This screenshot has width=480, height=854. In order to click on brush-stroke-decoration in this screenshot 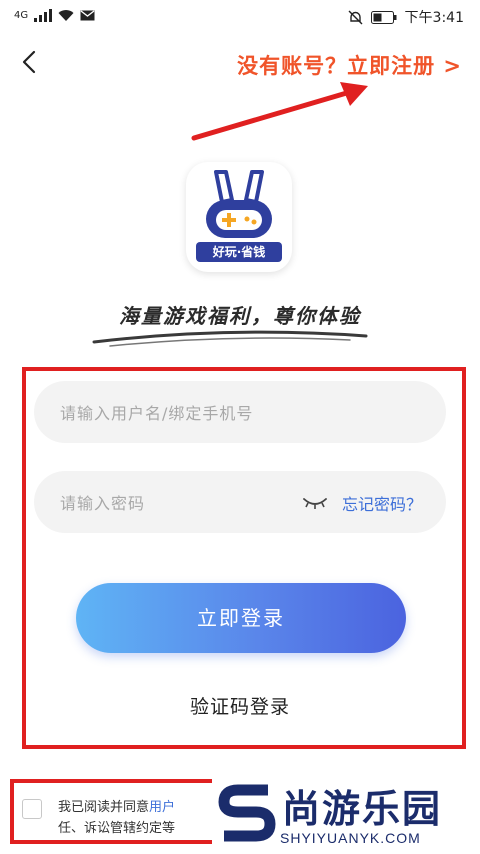, I will do `click(230, 338)`.